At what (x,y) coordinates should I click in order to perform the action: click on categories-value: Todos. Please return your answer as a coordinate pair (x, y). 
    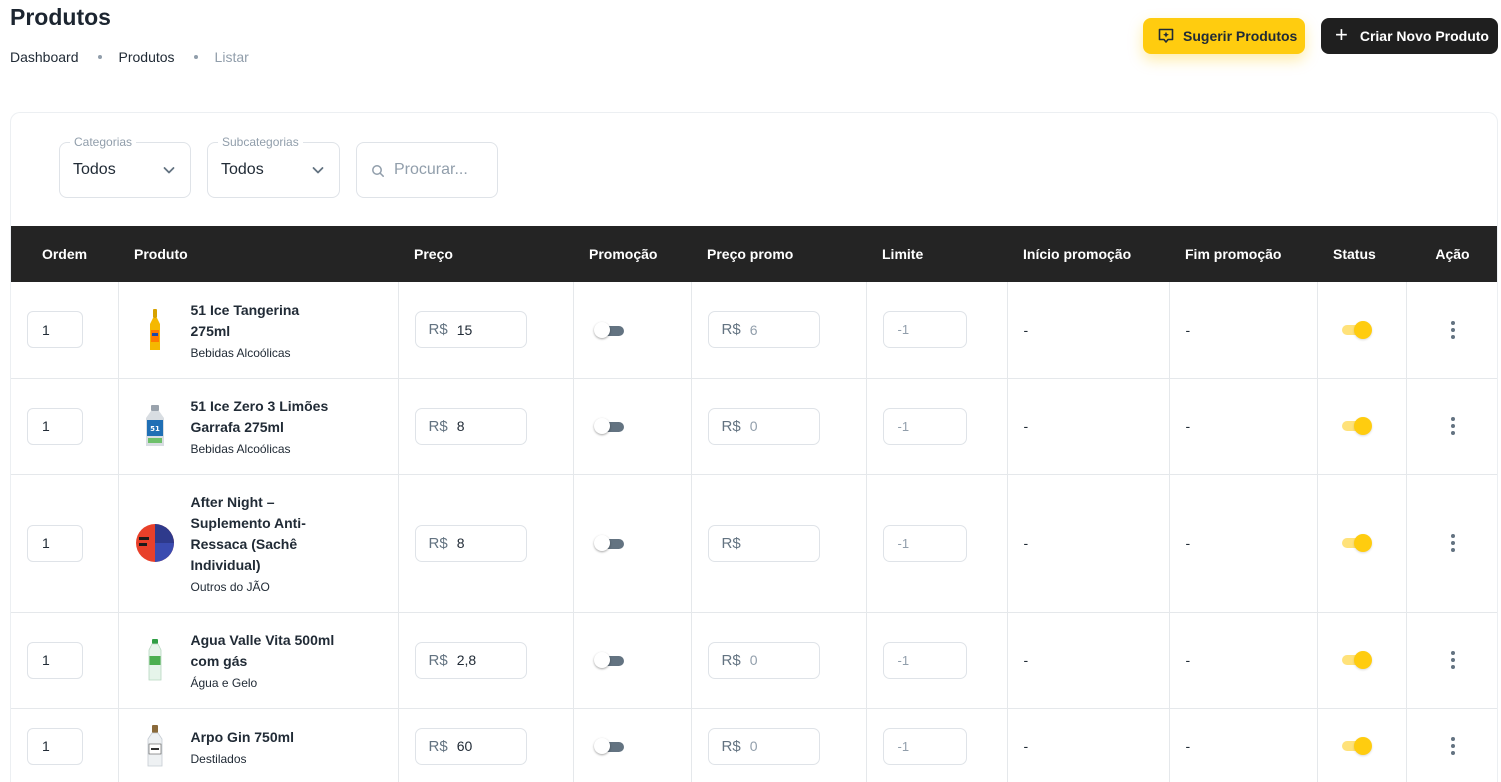
    Looking at the image, I should click on (94, 169).